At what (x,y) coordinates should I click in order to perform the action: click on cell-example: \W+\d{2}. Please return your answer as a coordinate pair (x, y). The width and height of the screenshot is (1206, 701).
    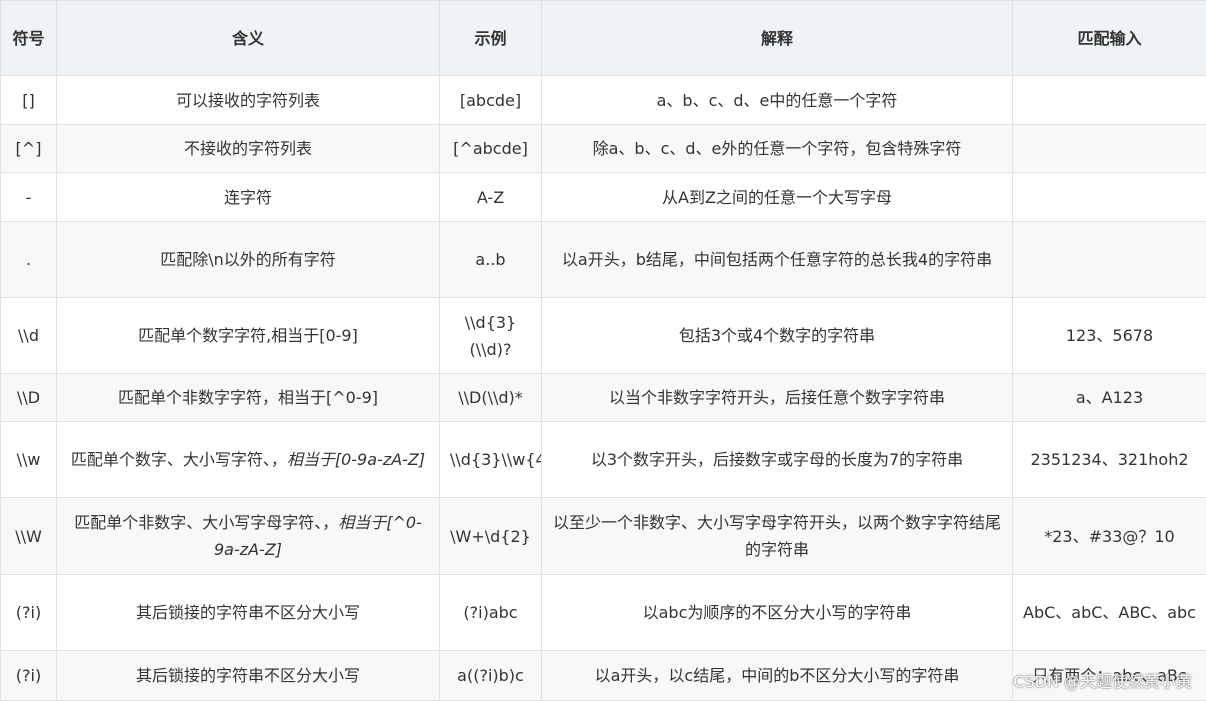
    Looking at the image, I should click on (490, 536).